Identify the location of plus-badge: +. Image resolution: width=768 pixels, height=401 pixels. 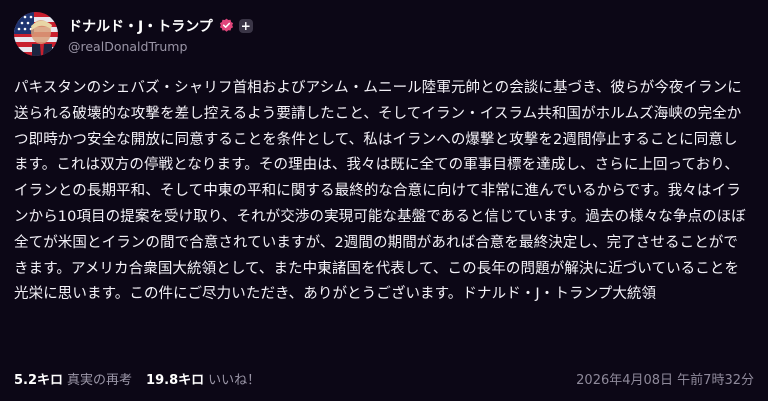
(245, 25).